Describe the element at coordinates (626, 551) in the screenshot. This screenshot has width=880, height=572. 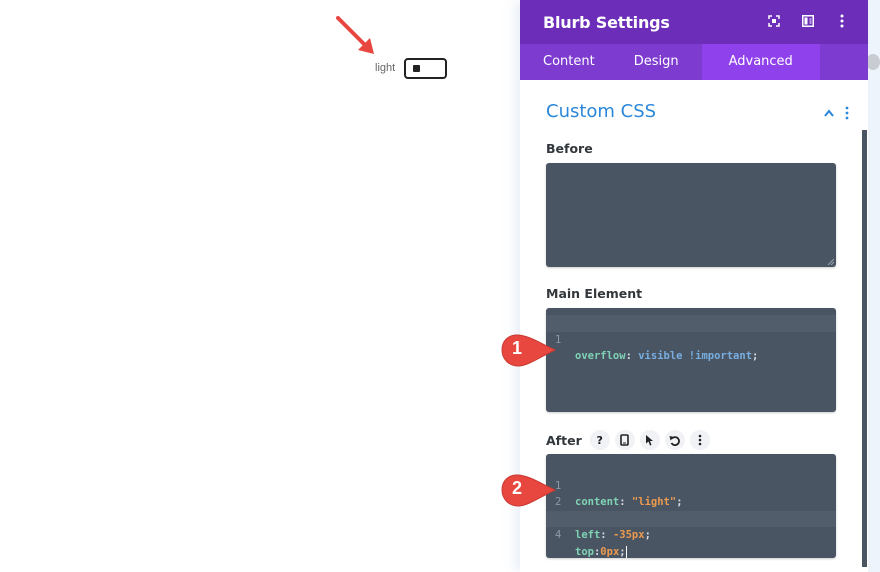
I see `text-cursor` at that location.